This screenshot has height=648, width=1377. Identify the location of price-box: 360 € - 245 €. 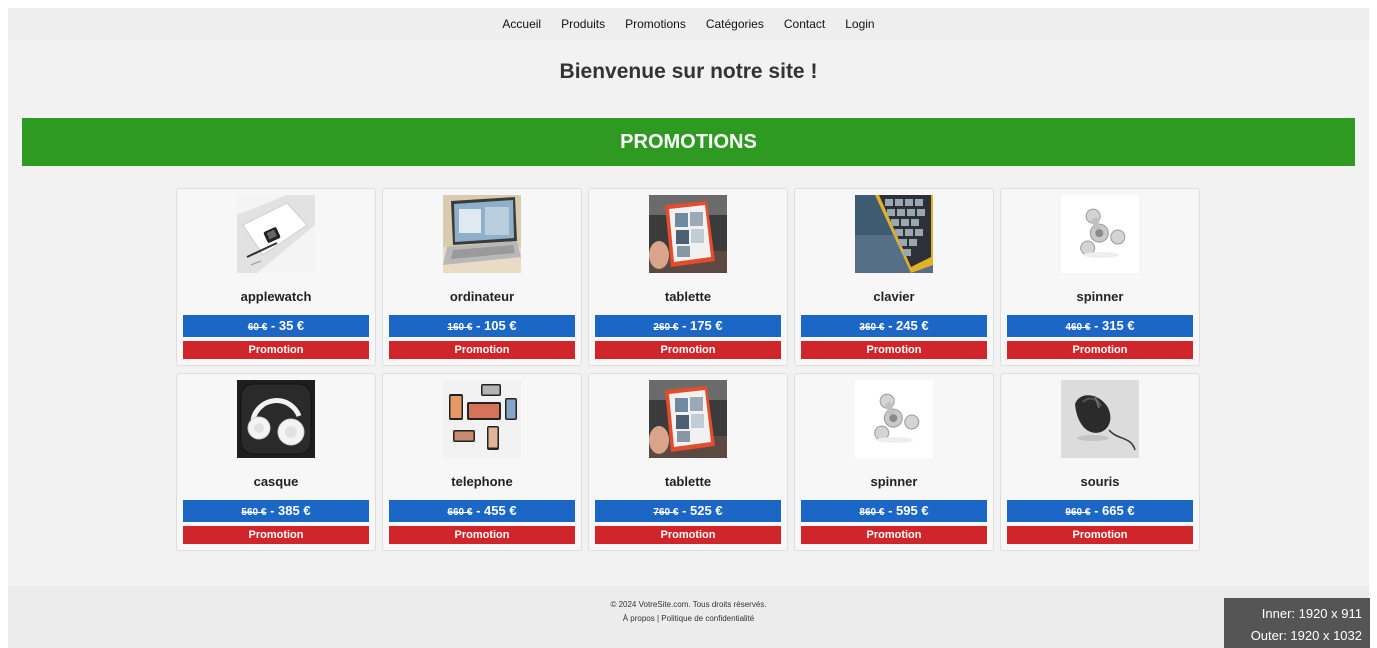
(894, 326).